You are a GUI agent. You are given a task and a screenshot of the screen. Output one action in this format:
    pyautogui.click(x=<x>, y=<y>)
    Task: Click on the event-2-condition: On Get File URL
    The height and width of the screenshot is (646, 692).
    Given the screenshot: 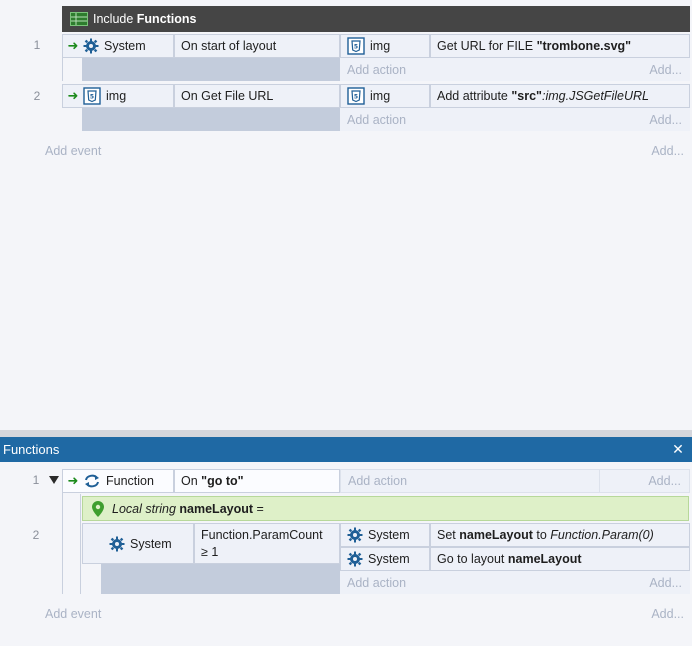 What is the action you would take?
    pyautogui.click(x=257, y=96)
    